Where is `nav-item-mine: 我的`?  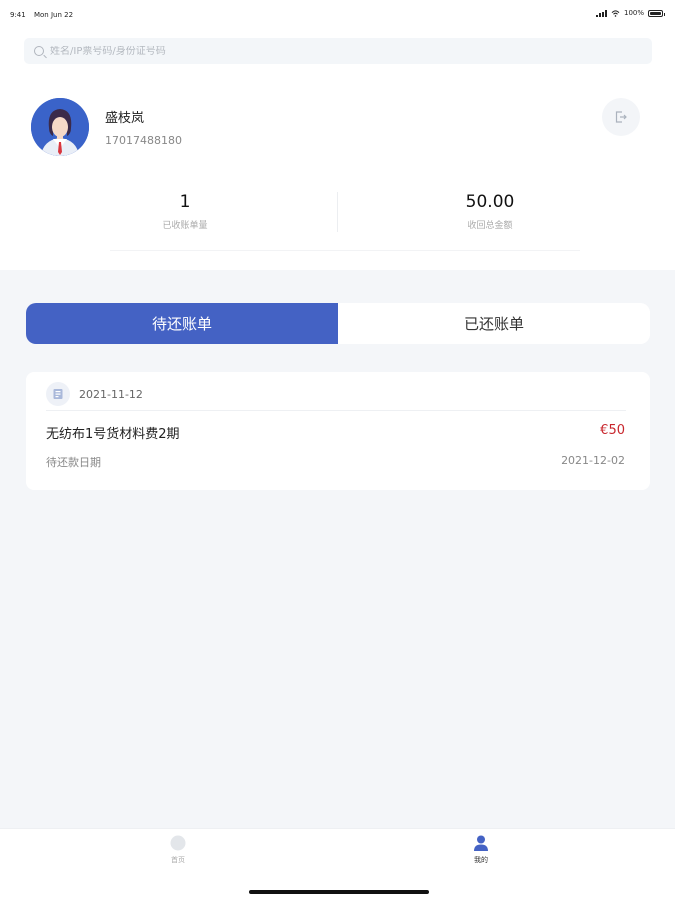
nav-item-mine: 我的 is located at coordinates (481, 850).